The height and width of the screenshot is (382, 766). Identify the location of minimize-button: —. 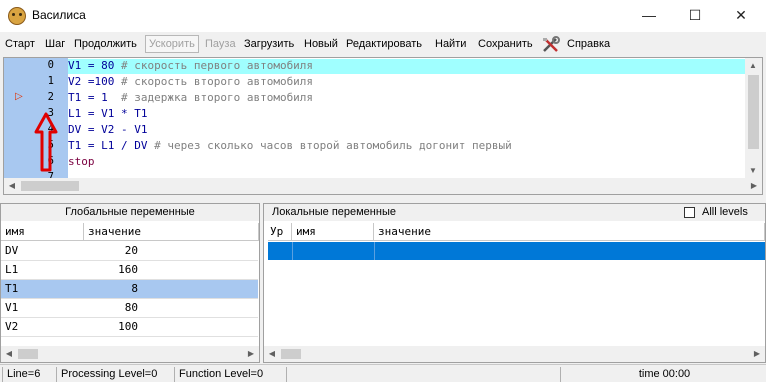
(649, 15).